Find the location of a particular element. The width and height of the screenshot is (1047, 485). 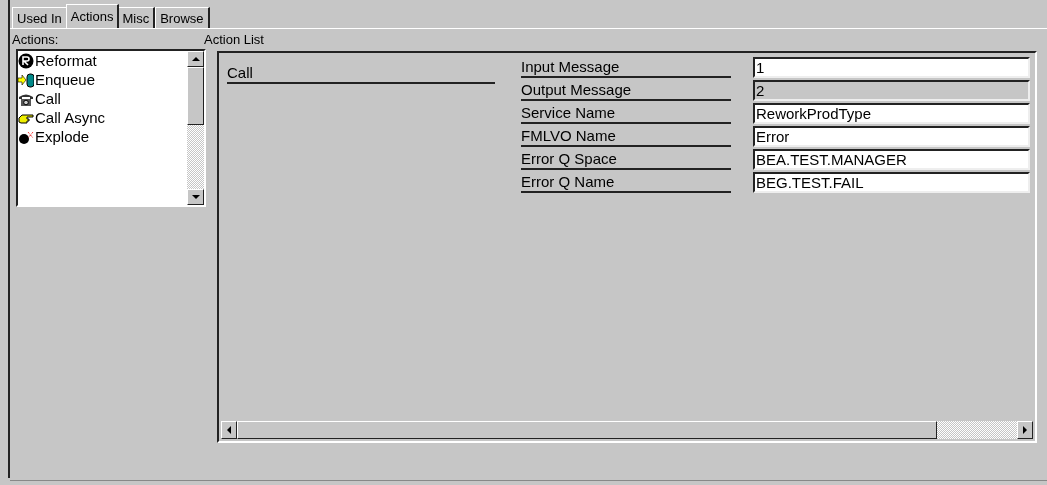

input-field: 1 is located at coordinates (891, 67).